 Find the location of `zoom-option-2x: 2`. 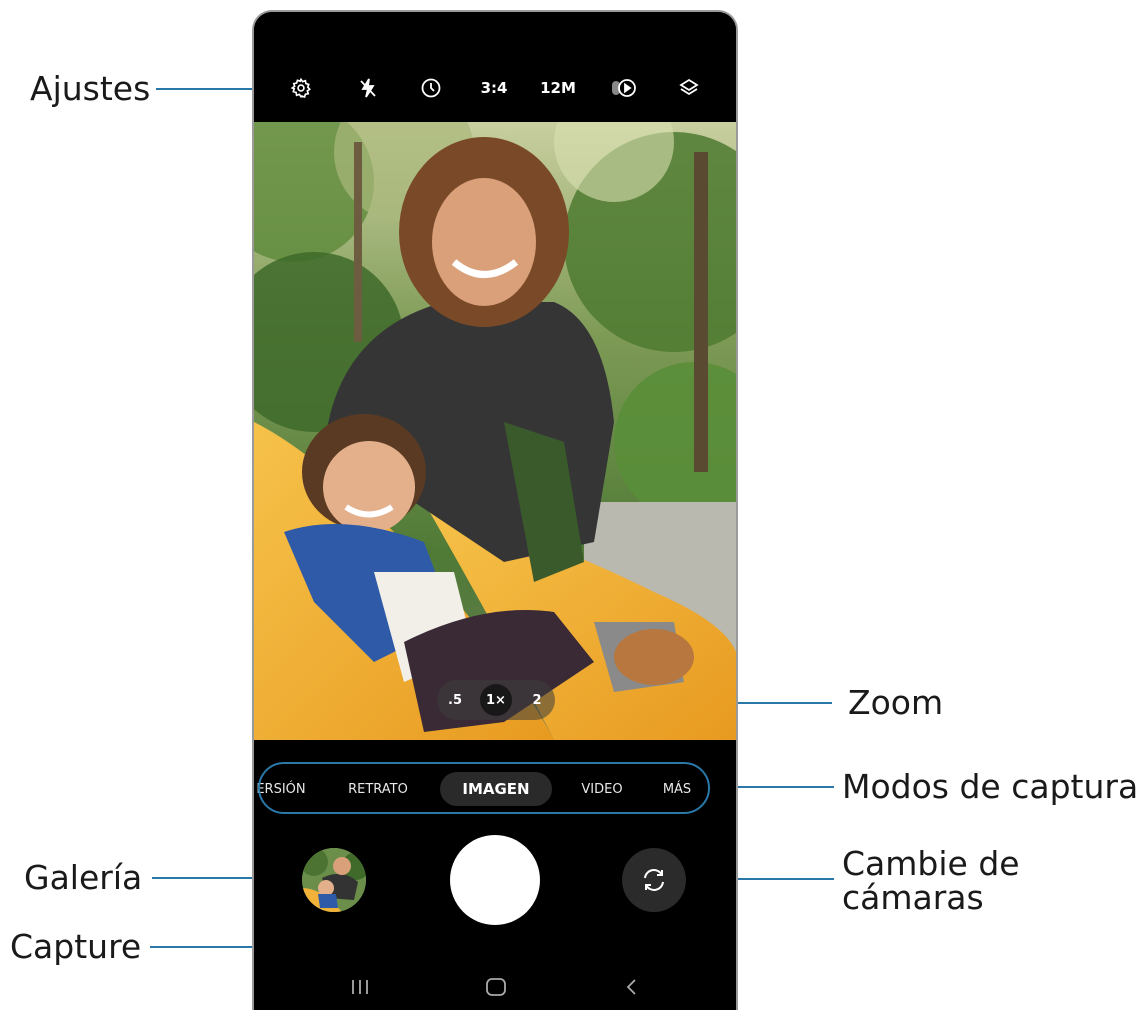

zoom-option-2x: 2 is located at coordinates (537, 700).